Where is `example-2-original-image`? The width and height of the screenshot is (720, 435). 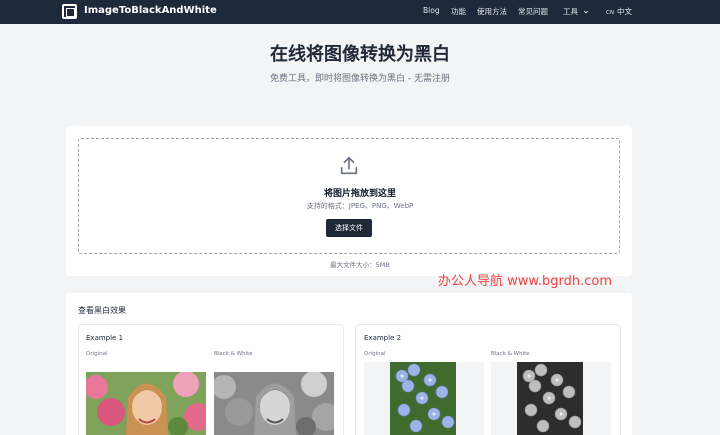 example-2-original-image is located at coordinates (424, 398).